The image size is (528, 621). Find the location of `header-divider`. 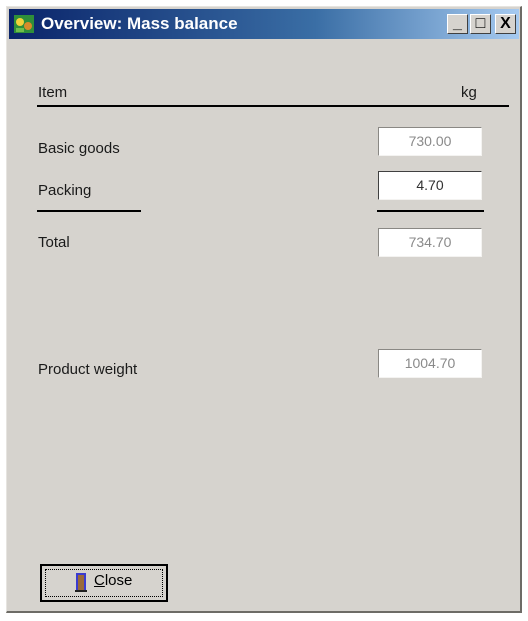

header-divider is located at coordinates (273, 106).